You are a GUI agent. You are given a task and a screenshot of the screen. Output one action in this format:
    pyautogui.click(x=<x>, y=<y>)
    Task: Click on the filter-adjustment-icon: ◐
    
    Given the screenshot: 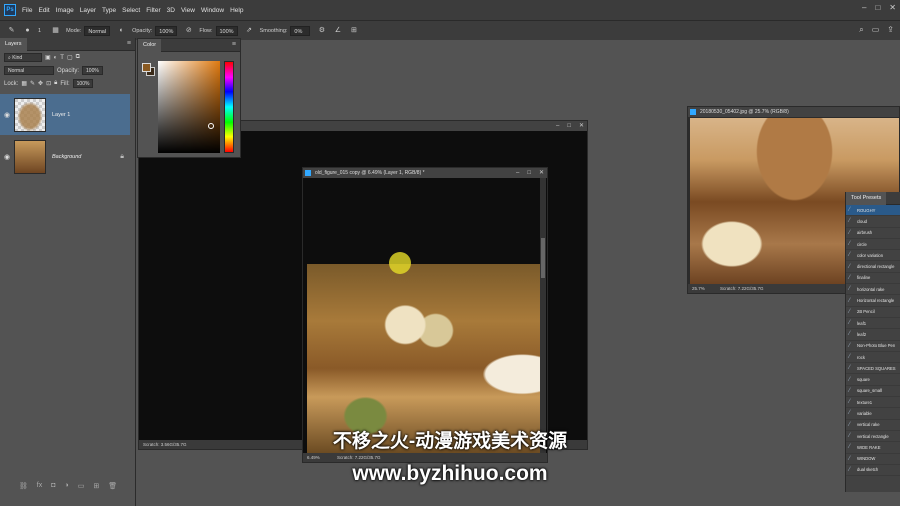 What is the action you would take?
    pyautogui.click(x=56, y=58)
    